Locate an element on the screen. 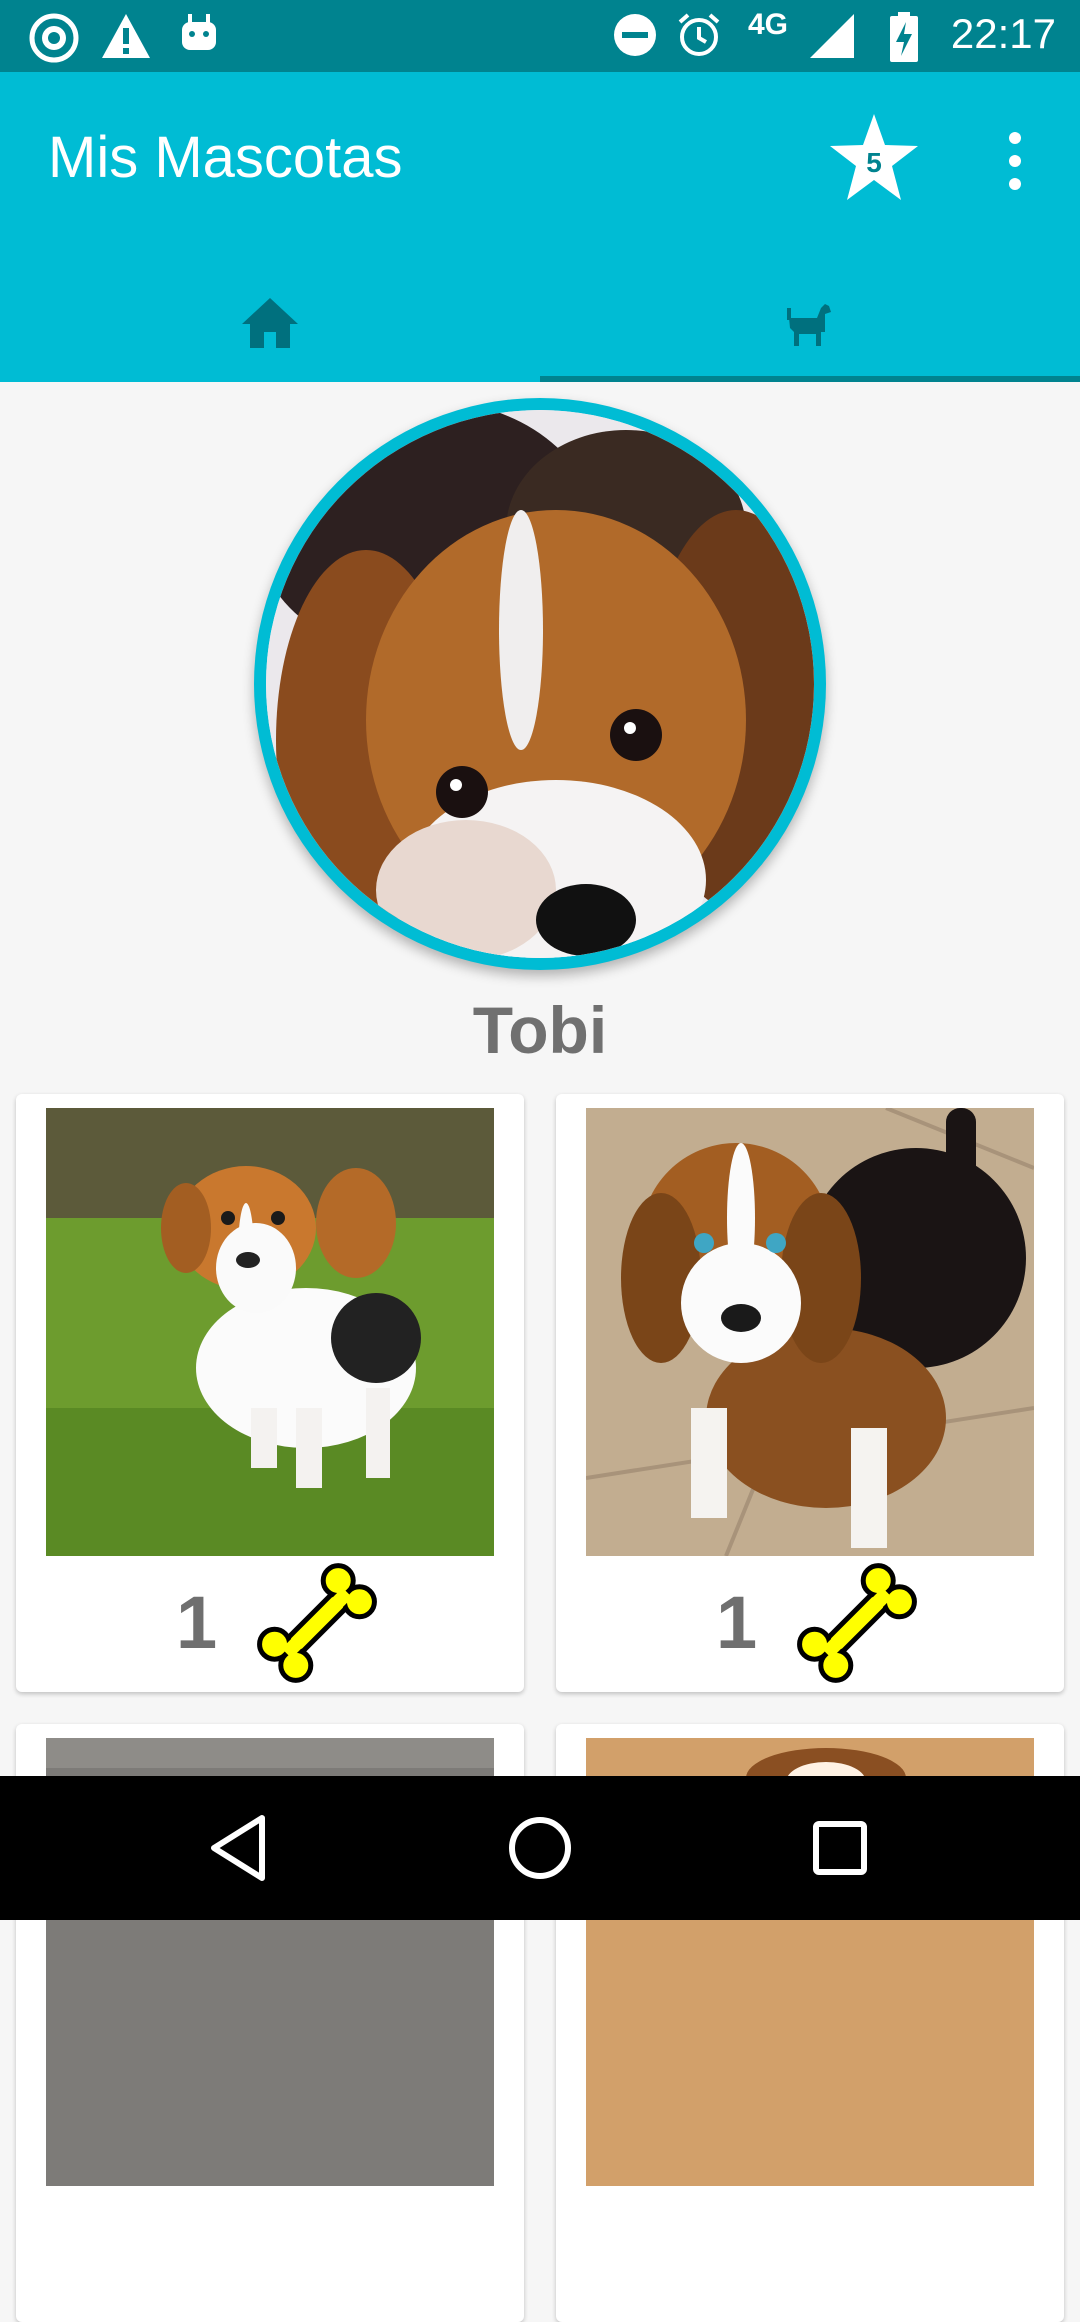 Image resolution: width=1080 pixels, height=2322 pixels. android-icon is located at coordinates (199, 32).